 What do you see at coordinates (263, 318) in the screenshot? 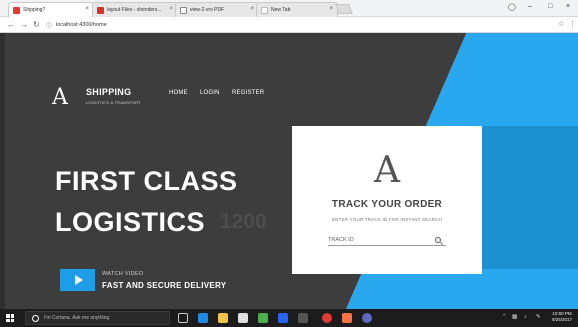
I see `app-icon` at bounding box center [263, 318].